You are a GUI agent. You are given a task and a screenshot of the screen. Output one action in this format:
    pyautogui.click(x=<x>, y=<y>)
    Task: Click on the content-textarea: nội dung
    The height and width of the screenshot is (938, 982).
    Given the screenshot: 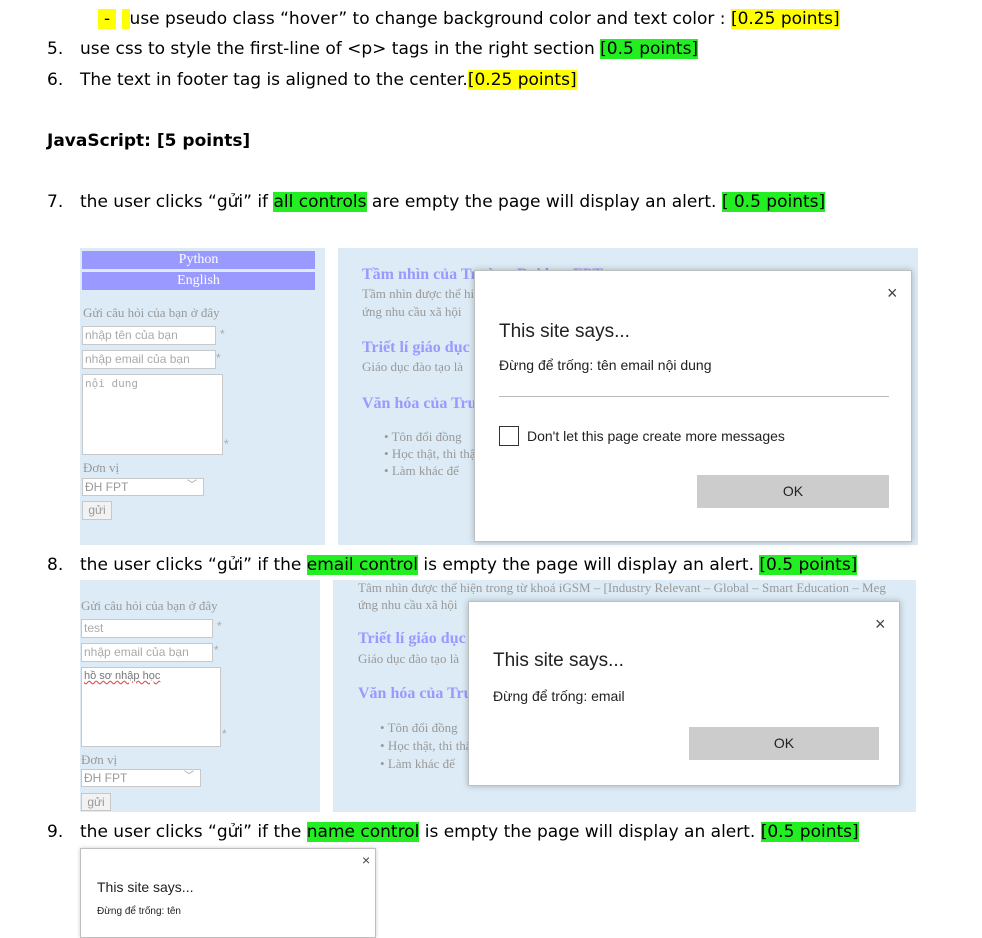 What is the action you would take?
    pyautogui.click(x=152, y=414)
    